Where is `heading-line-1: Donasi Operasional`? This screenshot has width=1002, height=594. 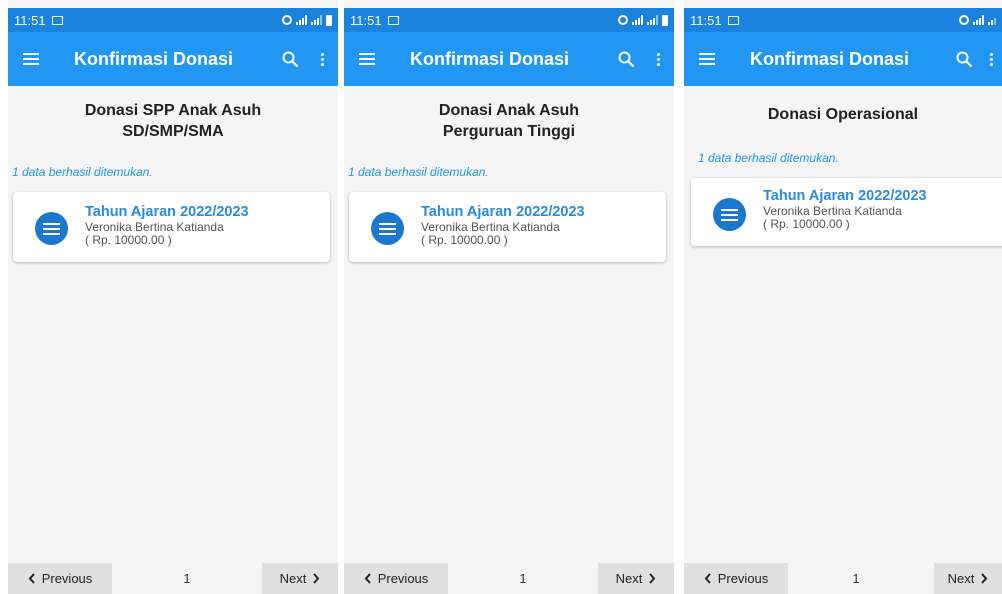
heading-line-1: Donasi Operasional is located at coordinates (843, 114).